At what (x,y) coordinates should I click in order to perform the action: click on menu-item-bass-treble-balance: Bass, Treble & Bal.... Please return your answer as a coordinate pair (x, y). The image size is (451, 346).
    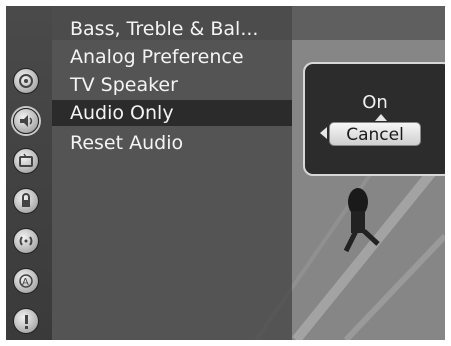
    Looking at the image, I should click on (172, 29).